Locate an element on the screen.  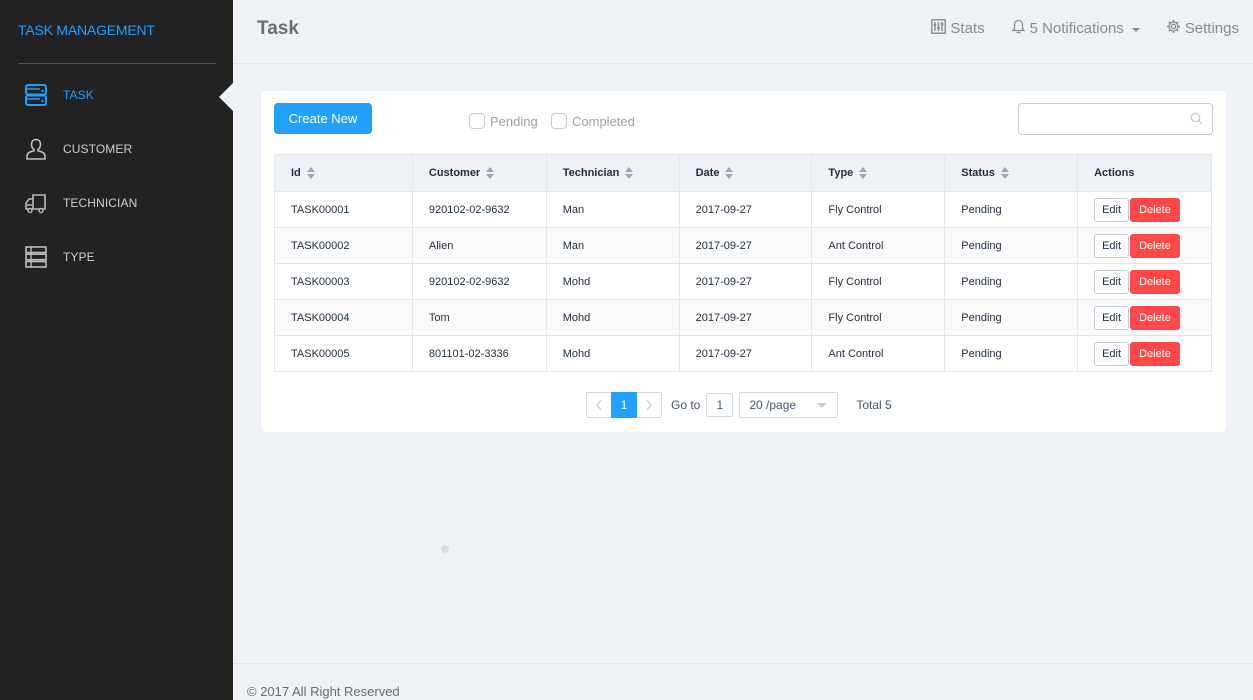
search-field is located at coordinates (1115, 119).